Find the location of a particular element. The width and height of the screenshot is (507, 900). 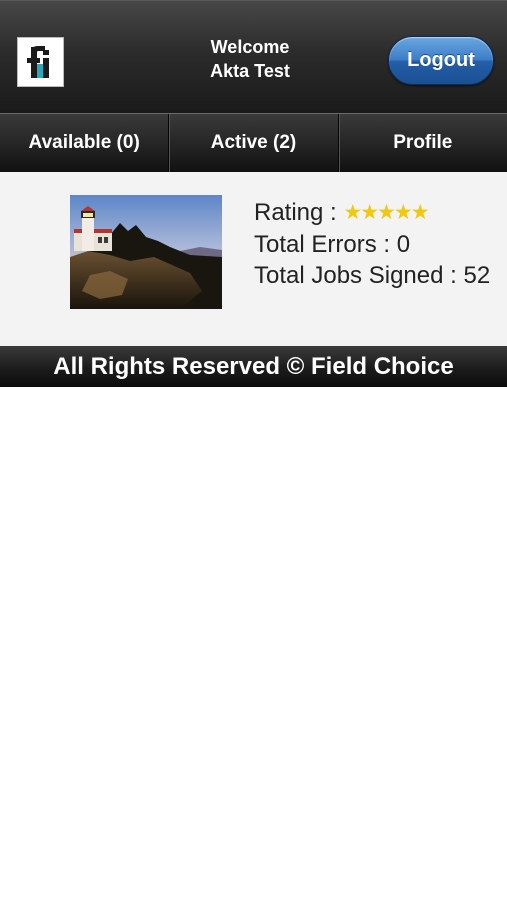

logout-button: Logout is located at coordinates (441, 60).